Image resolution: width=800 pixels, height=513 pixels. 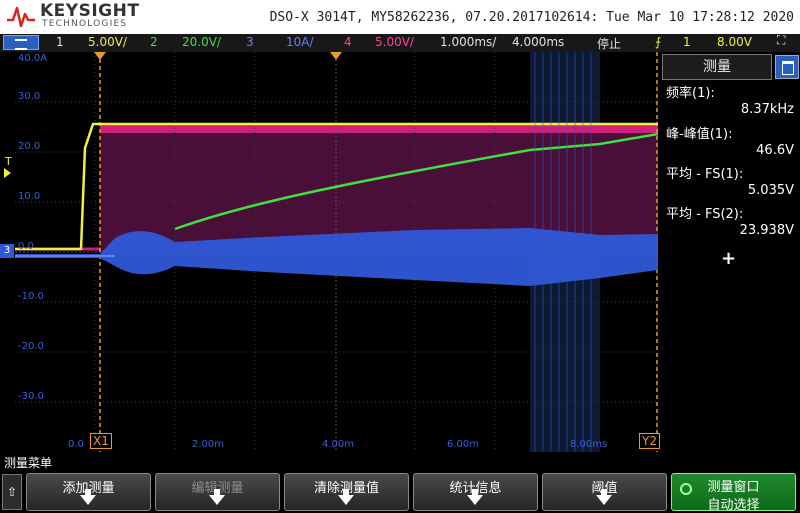 I want to click on y-tick-label: 20.0, so click(x=29, y=146).